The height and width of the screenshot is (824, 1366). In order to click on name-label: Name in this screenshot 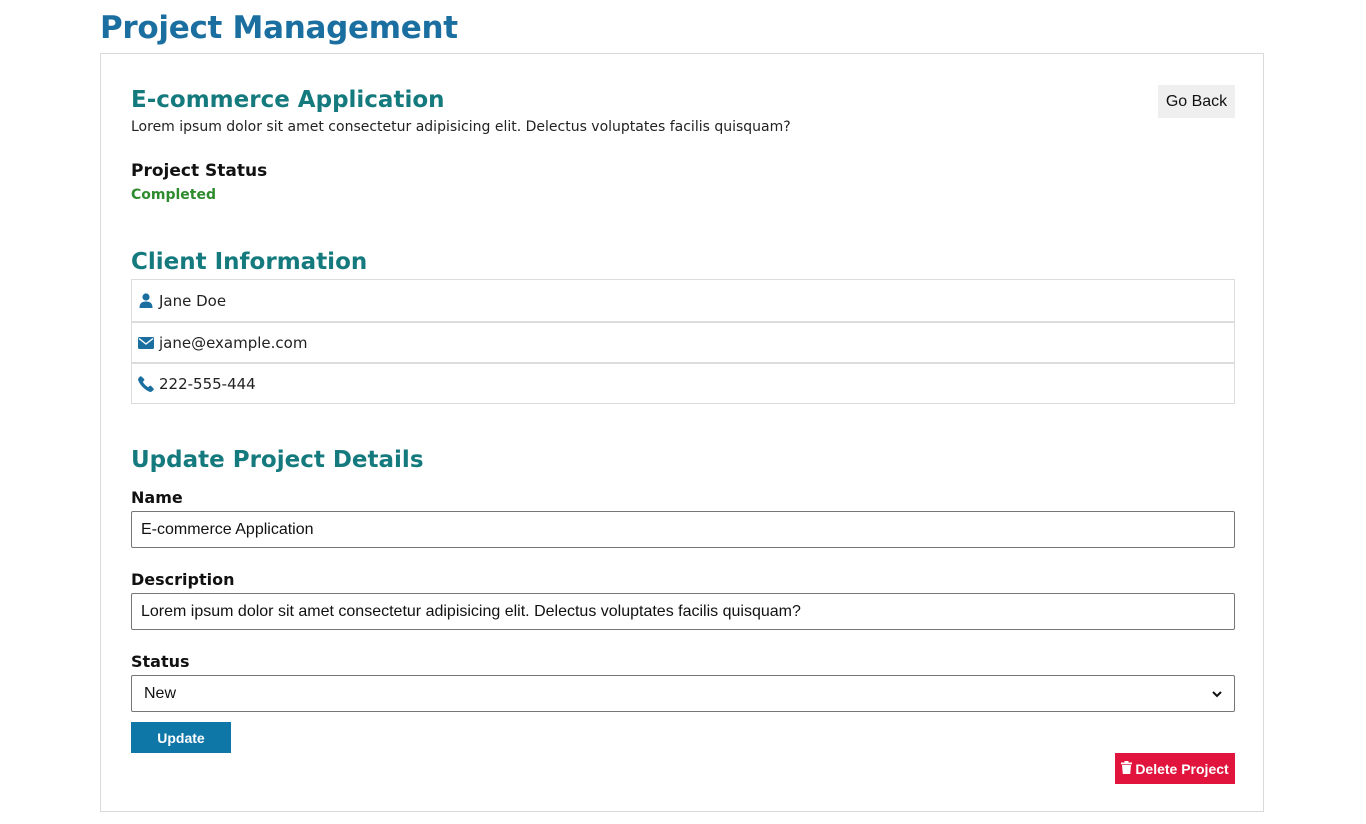, I will do `click(157, 497)`.